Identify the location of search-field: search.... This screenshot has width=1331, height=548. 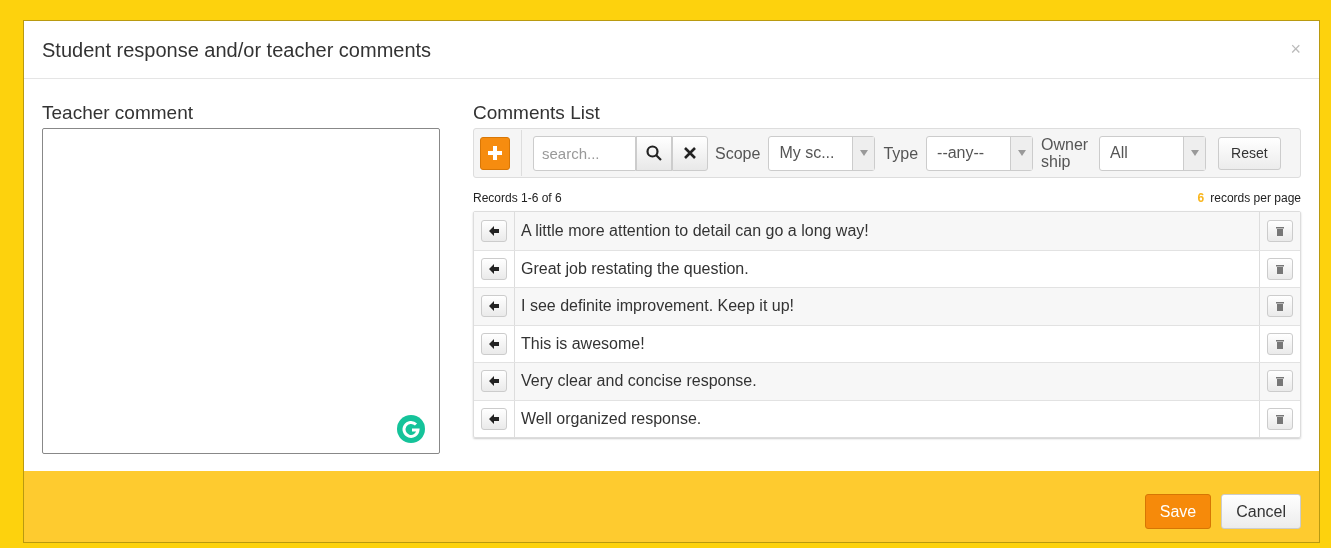
(584, 153).